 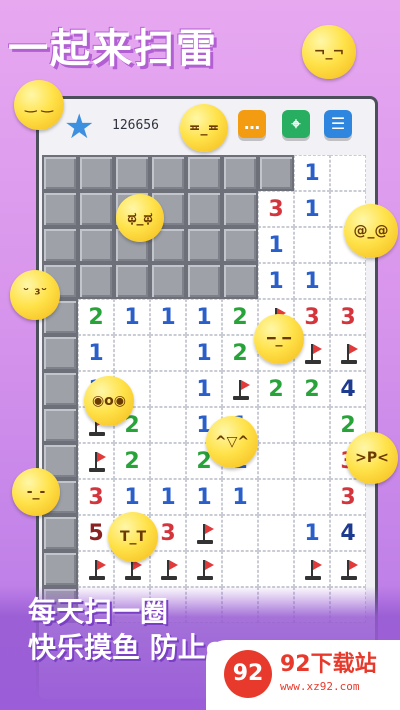 I want to click on cell-number: 3, so click(x=348, y=317).